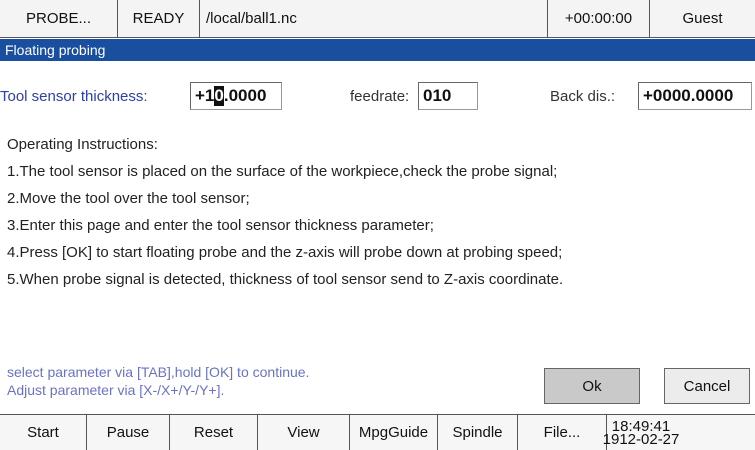  Describe the element at coordinates (583, 96) in the screenshot. I see `back-distance-label: Back dis.:` at that location.